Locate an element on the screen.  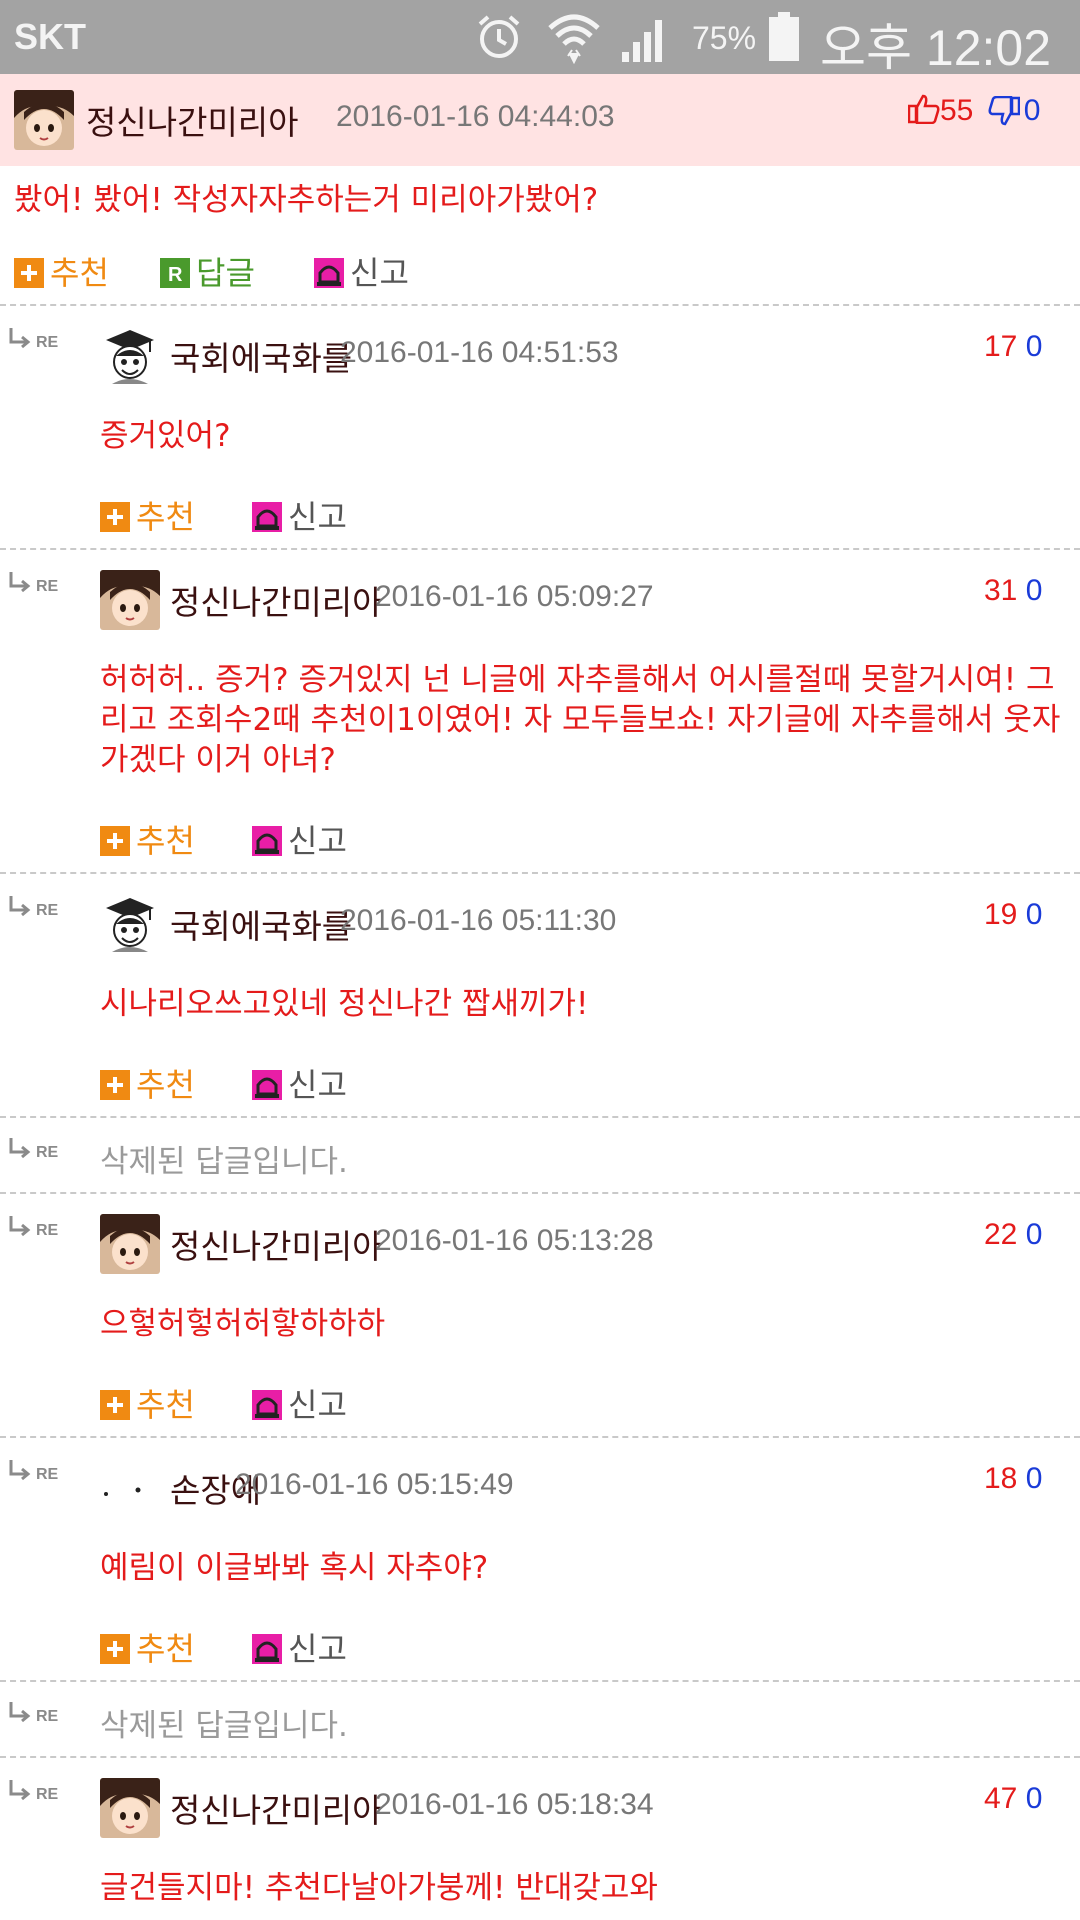
dots-avatar-icon is located at coordinates (130, 1488).